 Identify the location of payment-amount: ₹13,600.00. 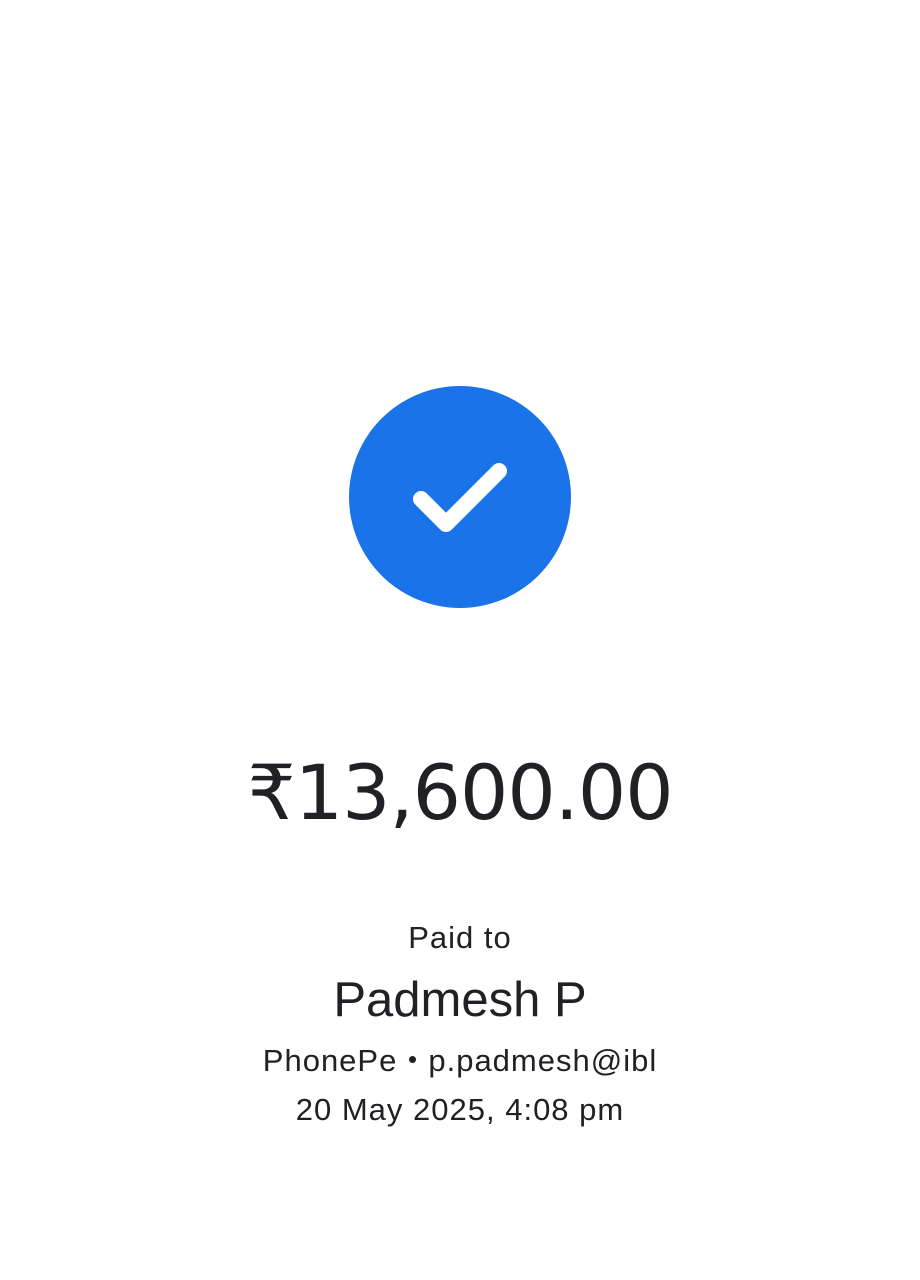
(460, 792).